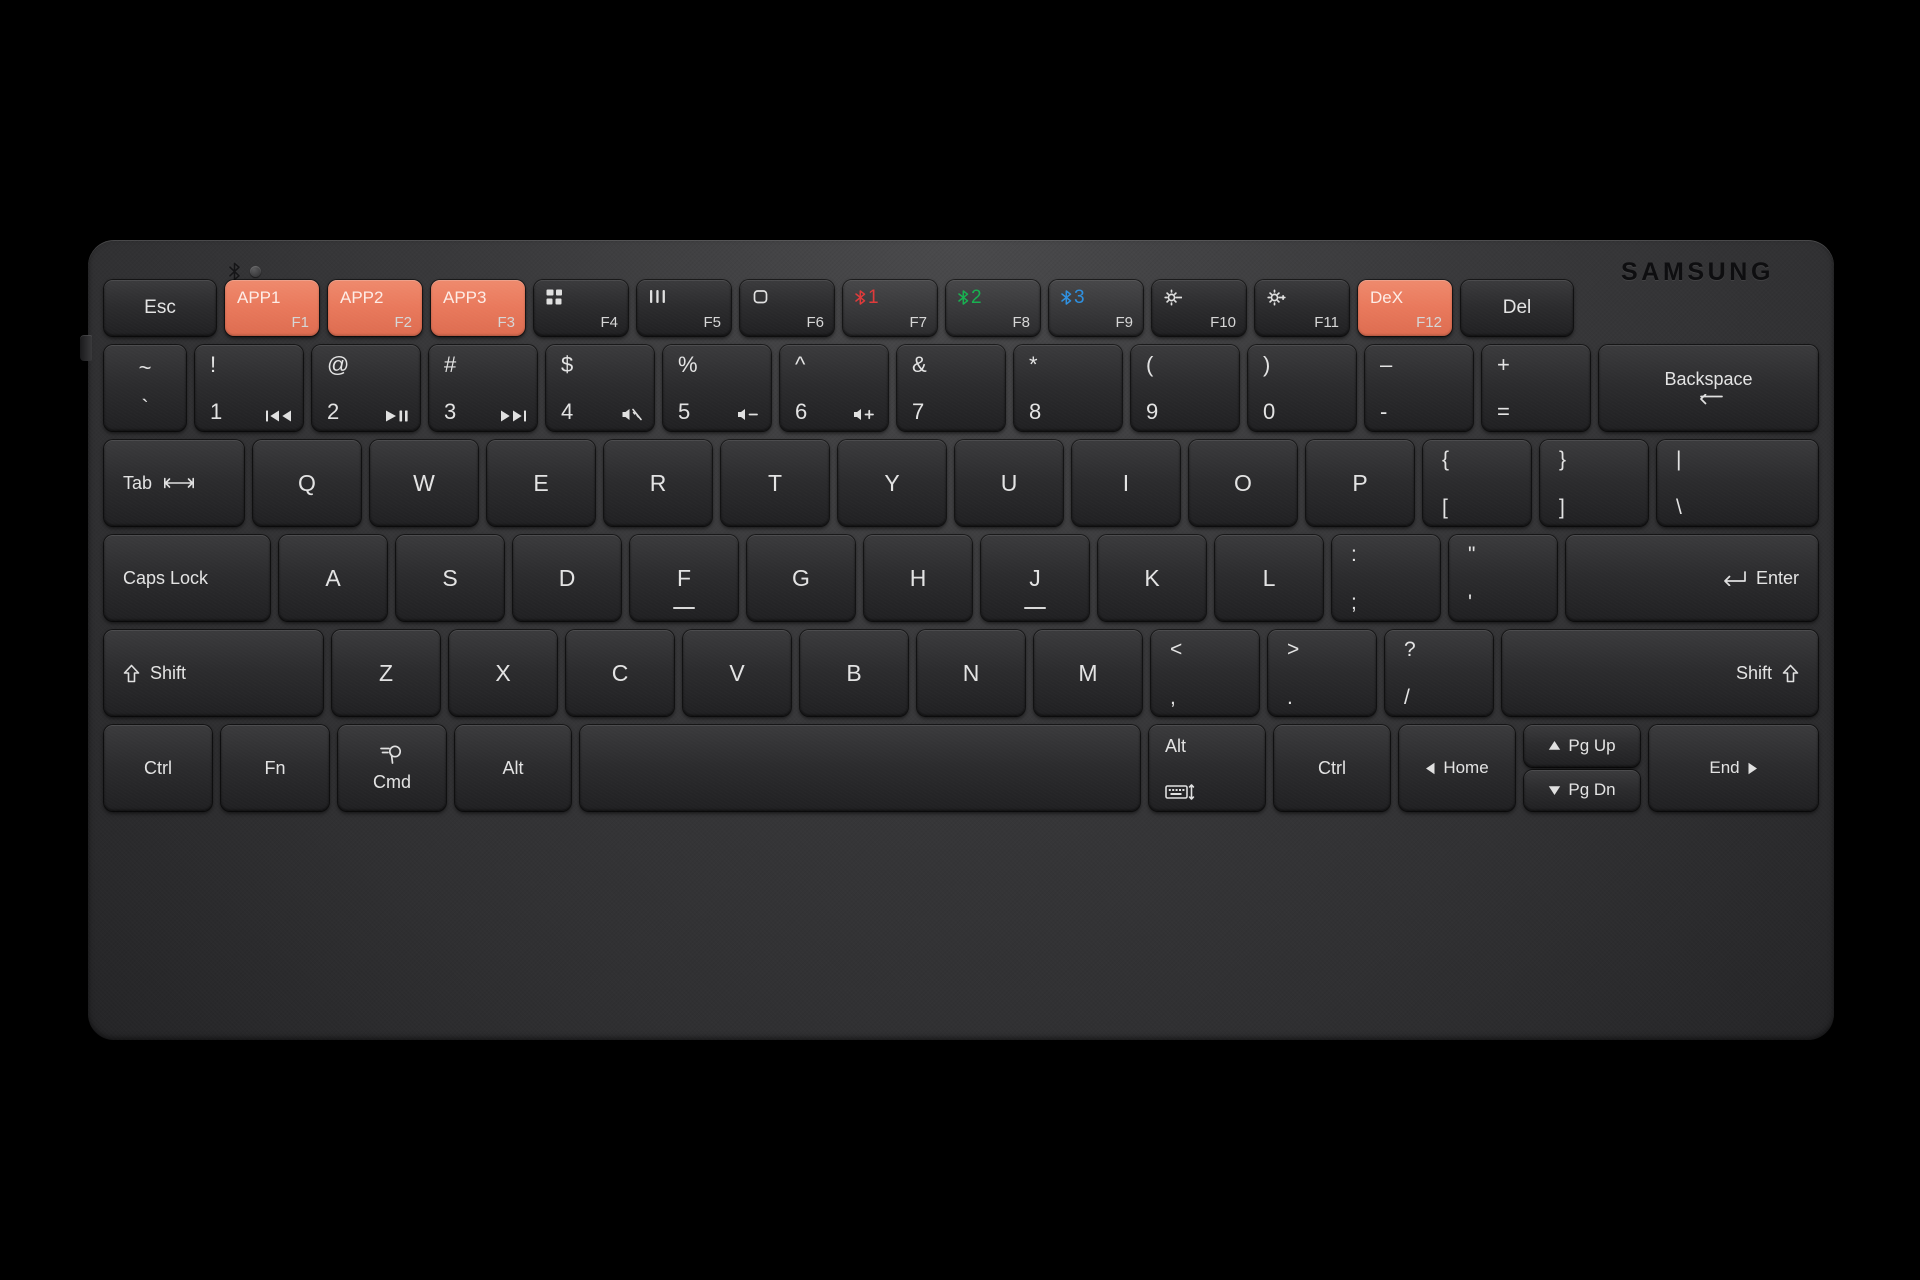  I want to click on key-p: P, so click(1360, 483).